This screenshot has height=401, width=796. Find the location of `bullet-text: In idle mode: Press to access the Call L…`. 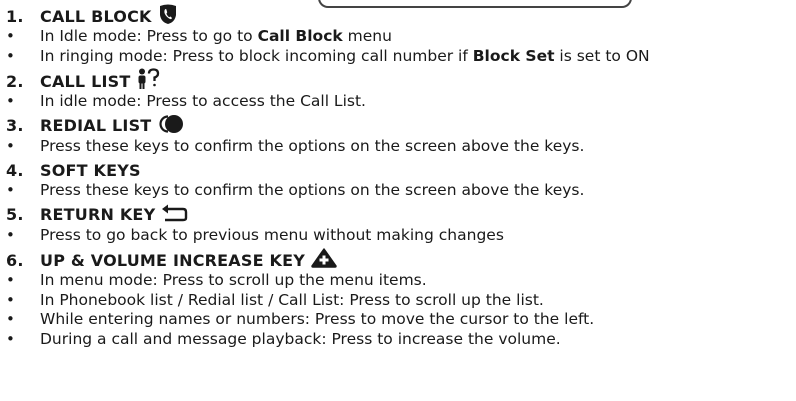

bullet-text: In idle mode: Press to access the Call L… is located at coordinates (203, 101).